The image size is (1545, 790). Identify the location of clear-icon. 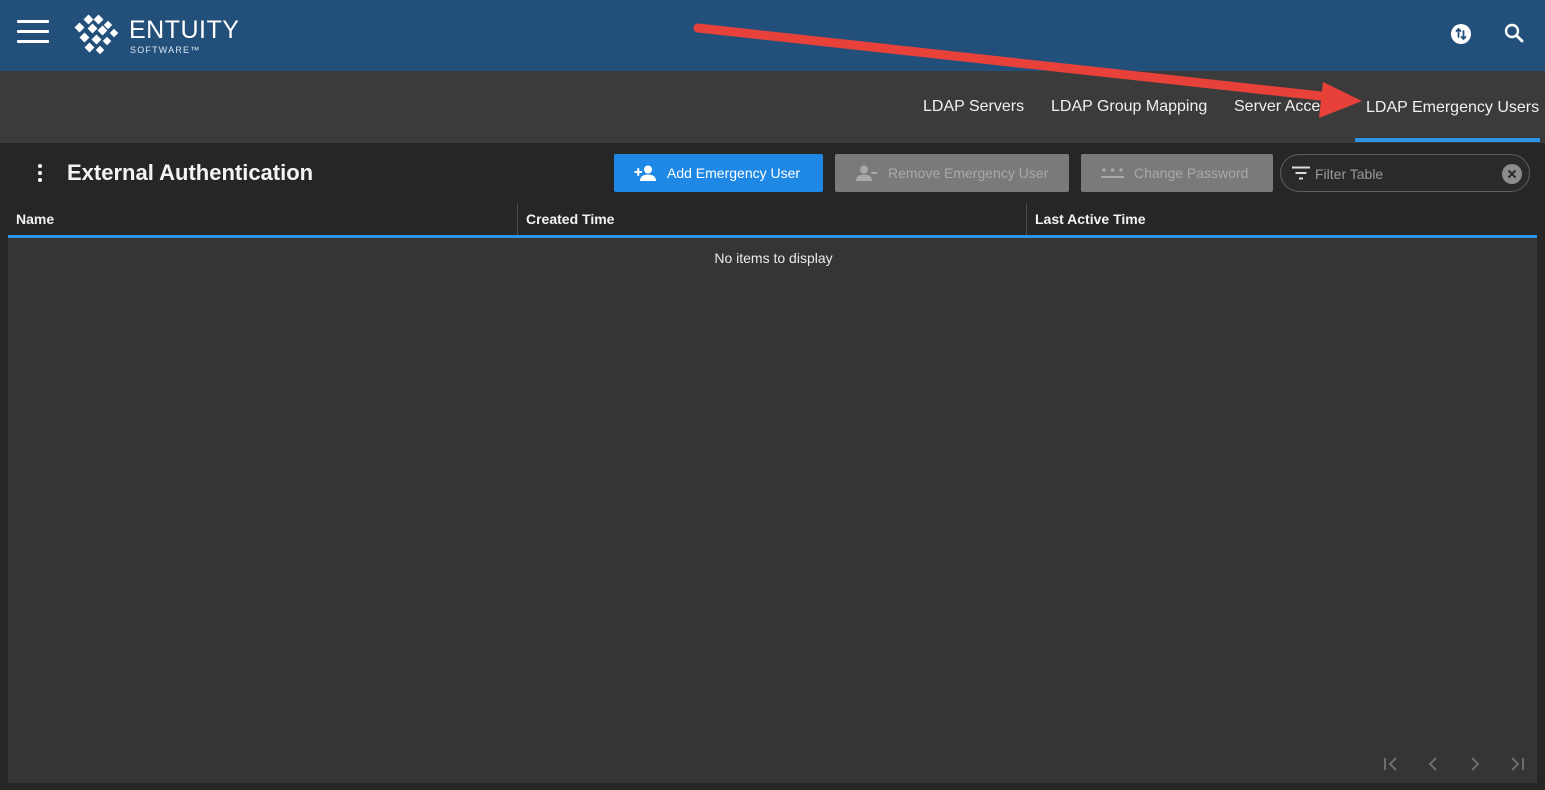
(1512, 174).